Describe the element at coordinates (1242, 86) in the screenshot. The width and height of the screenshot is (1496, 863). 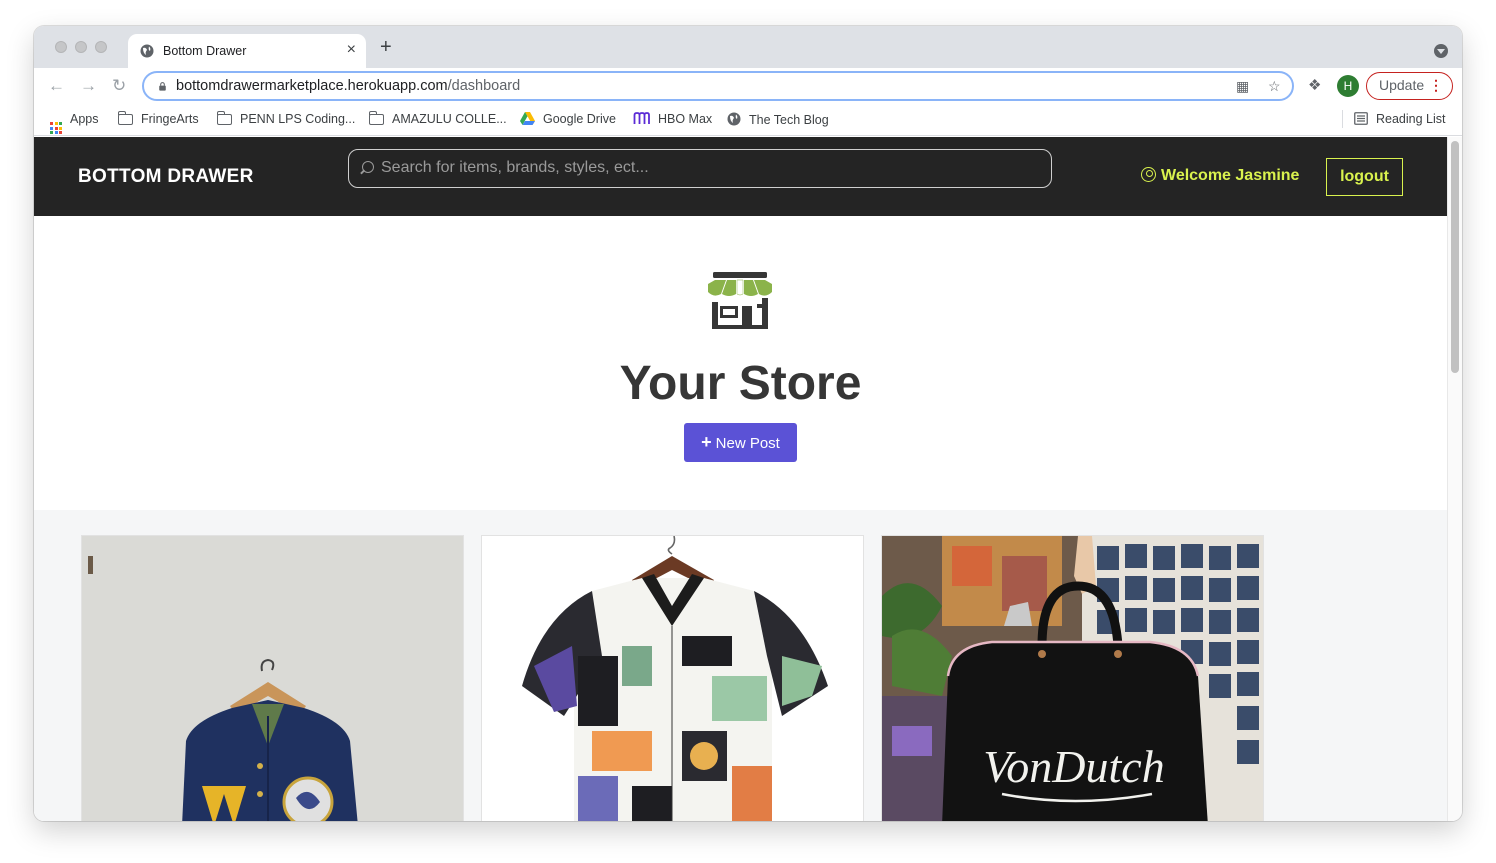
I see `qr-code-icon: ▦` at that location.